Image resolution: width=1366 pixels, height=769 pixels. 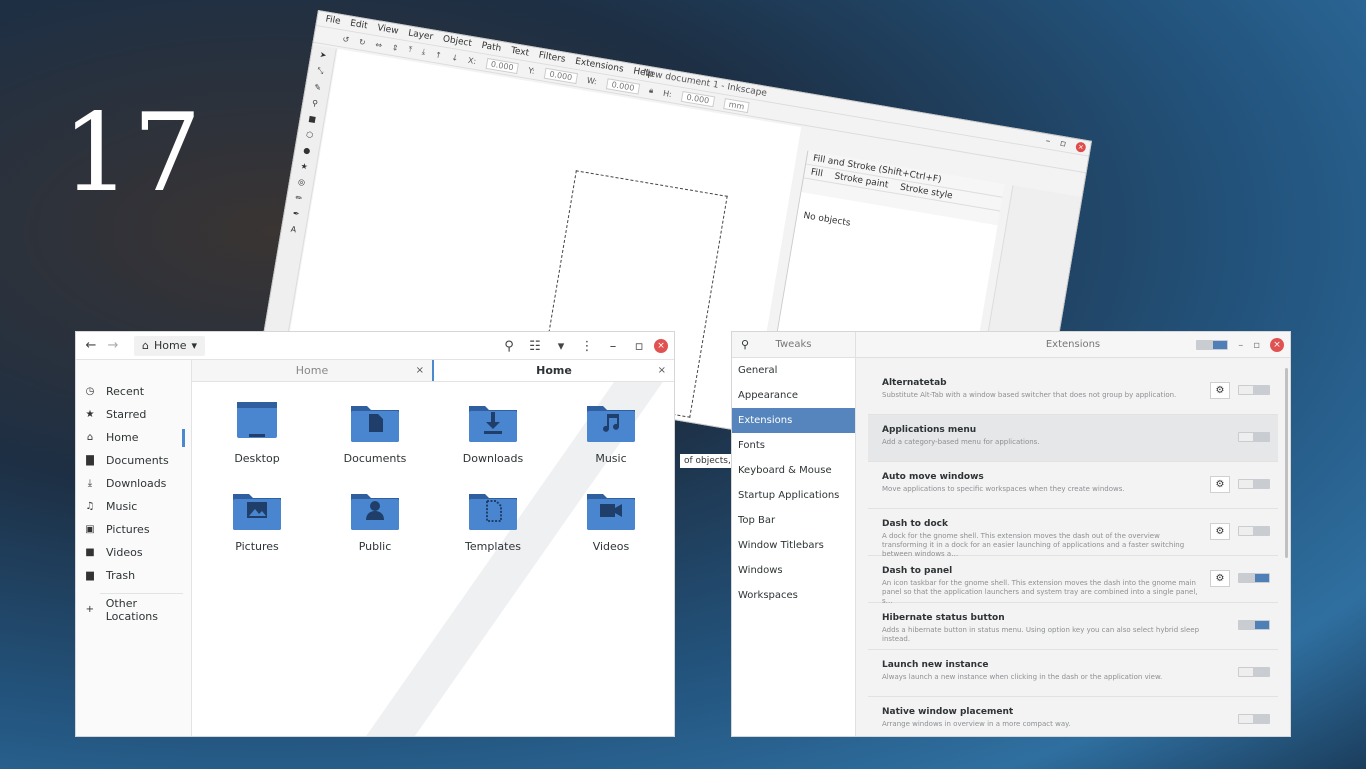 I want to click on tweaks-nav-item: Fonts, so click(x=793, y=445).